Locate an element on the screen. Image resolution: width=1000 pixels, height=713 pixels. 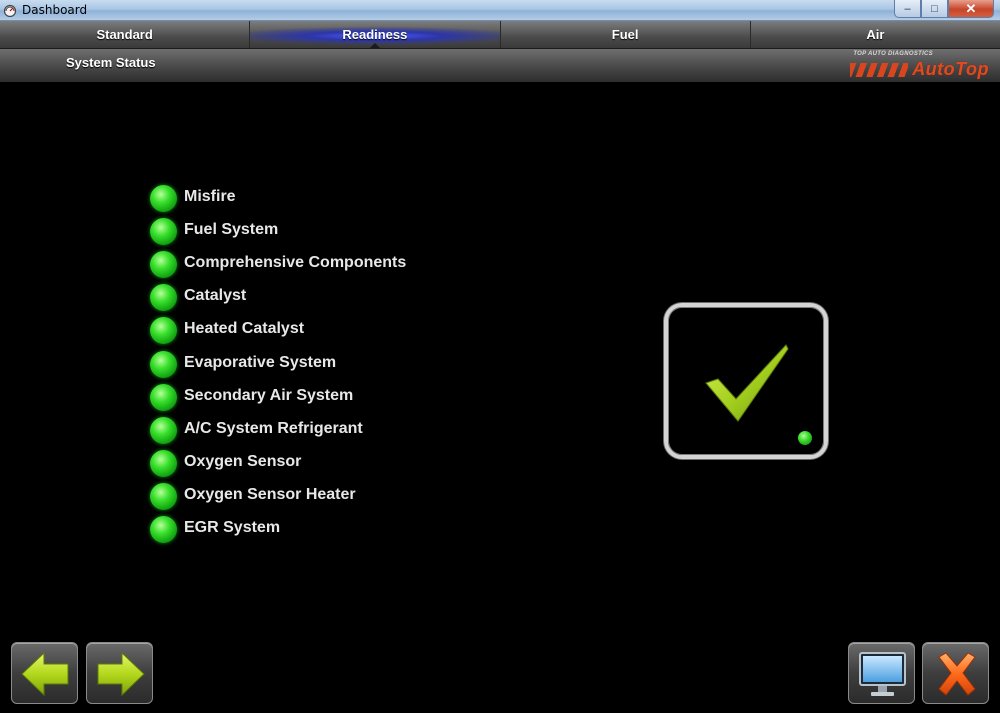
arrow-left-icon is located at coordinates (45, 674).